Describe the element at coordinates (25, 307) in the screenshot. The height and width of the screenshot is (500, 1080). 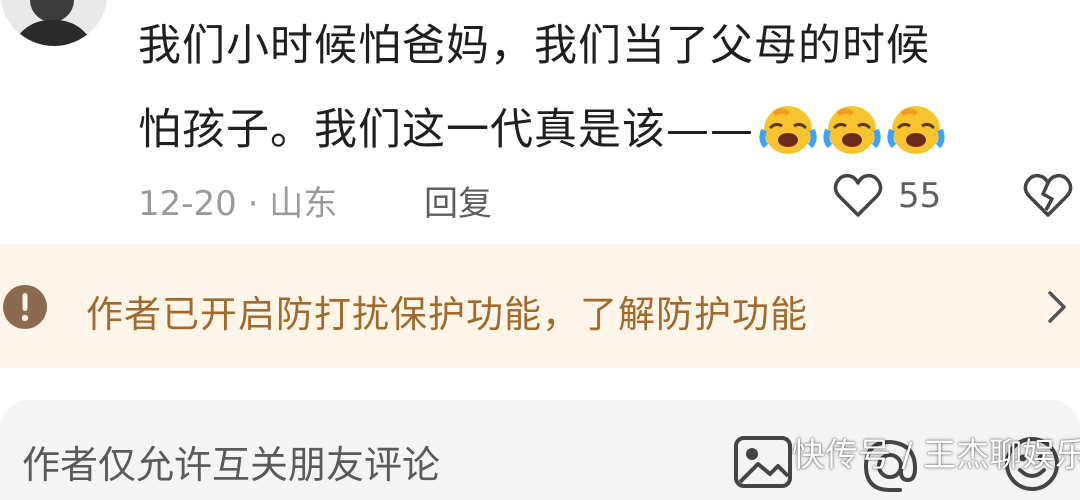
I see `warning-icon` at that location.